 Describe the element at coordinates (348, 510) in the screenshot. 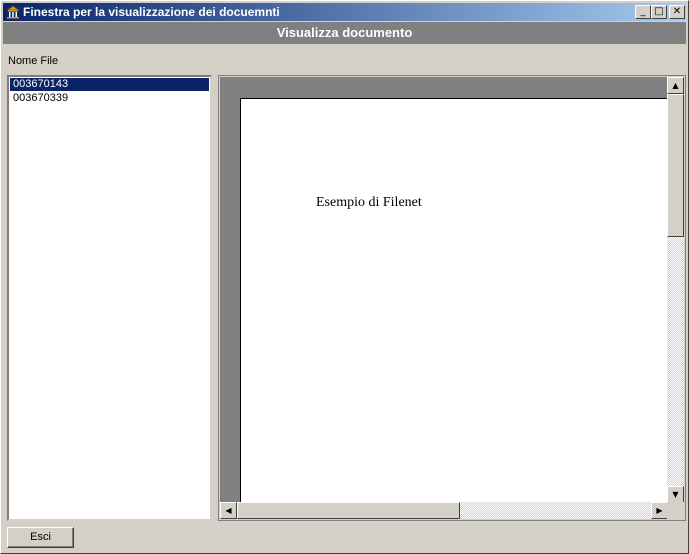

I see `horizontal-scroll-thumb` at that location.